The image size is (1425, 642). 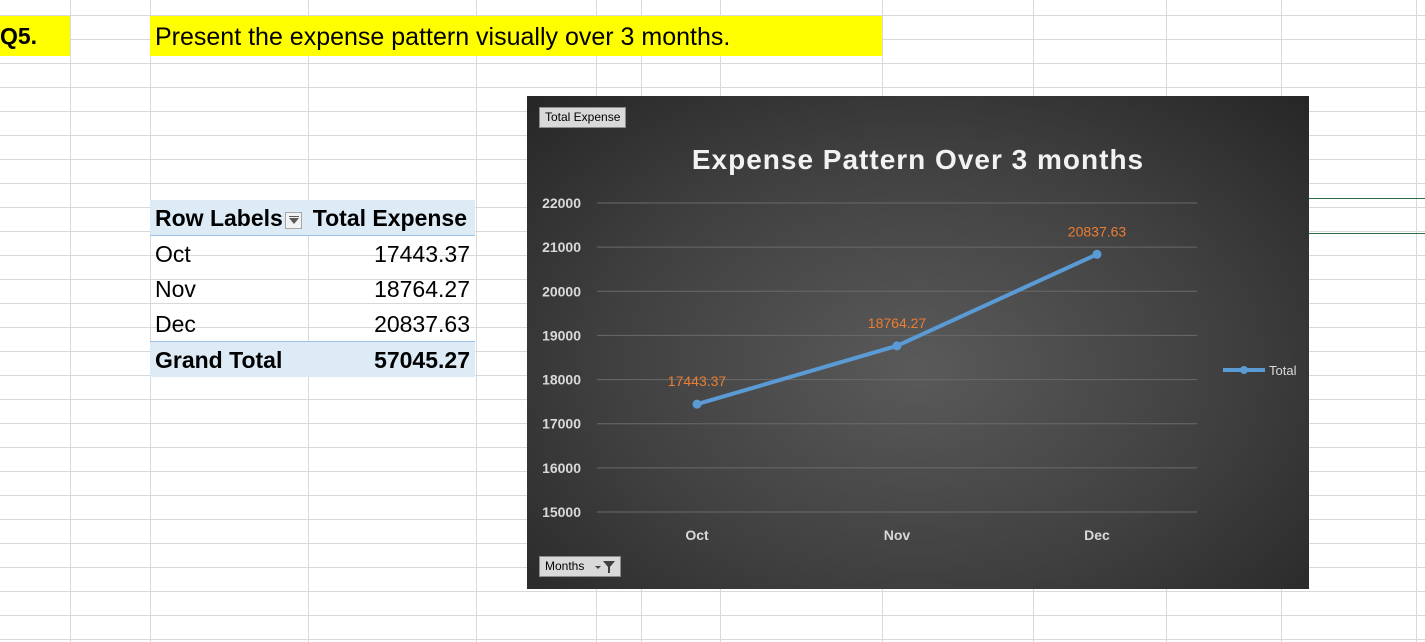 I want to click on axis-field-label: Months, so click(x=565, y=566).